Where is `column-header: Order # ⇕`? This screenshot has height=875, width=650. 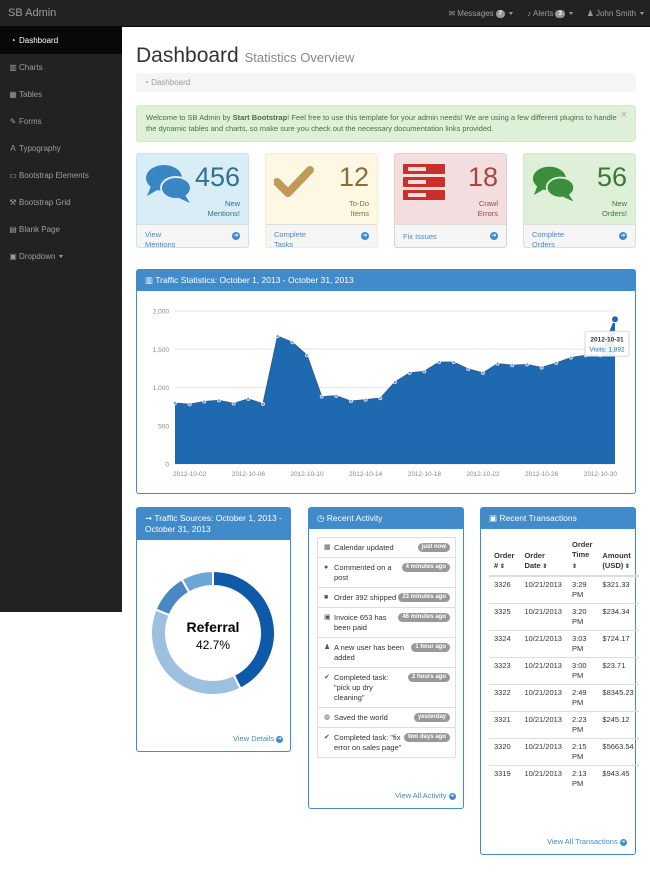
column-header: Order # ⇕ is located at coordinates (504, 557).